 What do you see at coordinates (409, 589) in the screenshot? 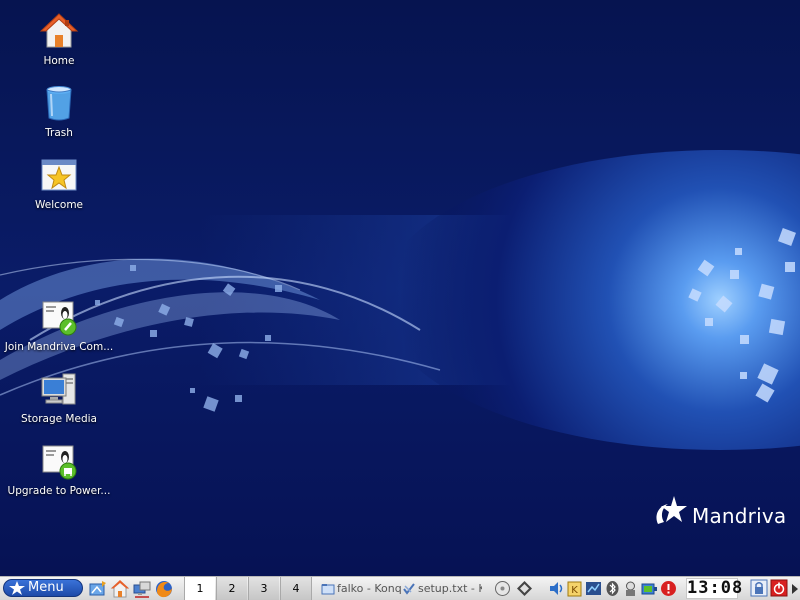
I see `text-editor-icon` at bounding box center [409, 589].